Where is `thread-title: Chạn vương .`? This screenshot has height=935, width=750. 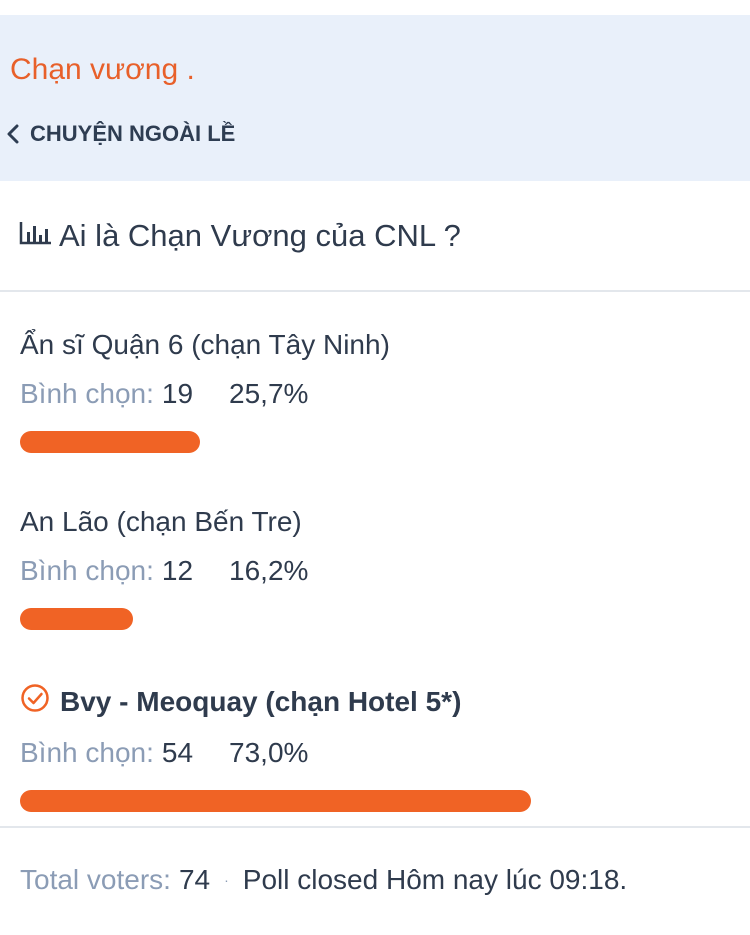 thread-title: Chạn vương . is located at coordinates (102, 69).